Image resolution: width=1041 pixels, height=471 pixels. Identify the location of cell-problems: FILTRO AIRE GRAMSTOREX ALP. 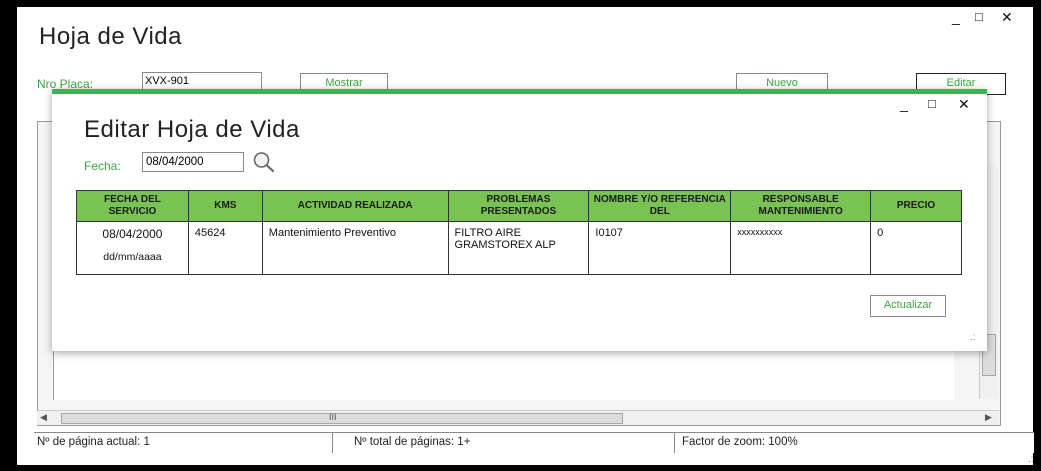
(518, 248).